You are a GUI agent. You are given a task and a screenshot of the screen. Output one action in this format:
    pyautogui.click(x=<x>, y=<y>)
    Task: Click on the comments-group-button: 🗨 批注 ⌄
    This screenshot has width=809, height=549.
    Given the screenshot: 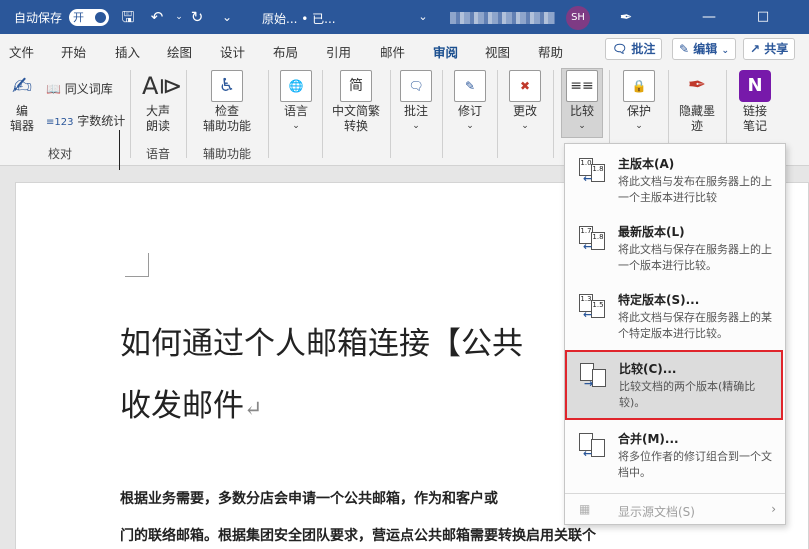 What is the action you would take?
    pyautogui.click(x=416, y=102)
    